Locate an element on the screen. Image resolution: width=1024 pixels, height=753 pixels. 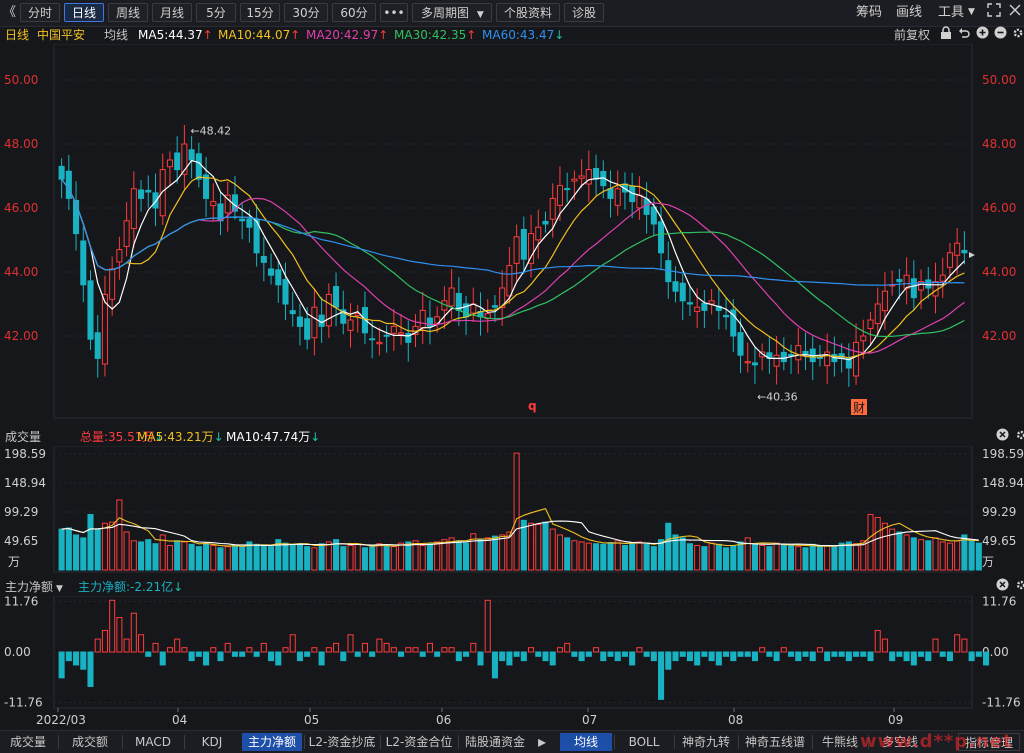
tab-magic-five-lines: 神奇五线谱 is located at coordinates (775, 742).